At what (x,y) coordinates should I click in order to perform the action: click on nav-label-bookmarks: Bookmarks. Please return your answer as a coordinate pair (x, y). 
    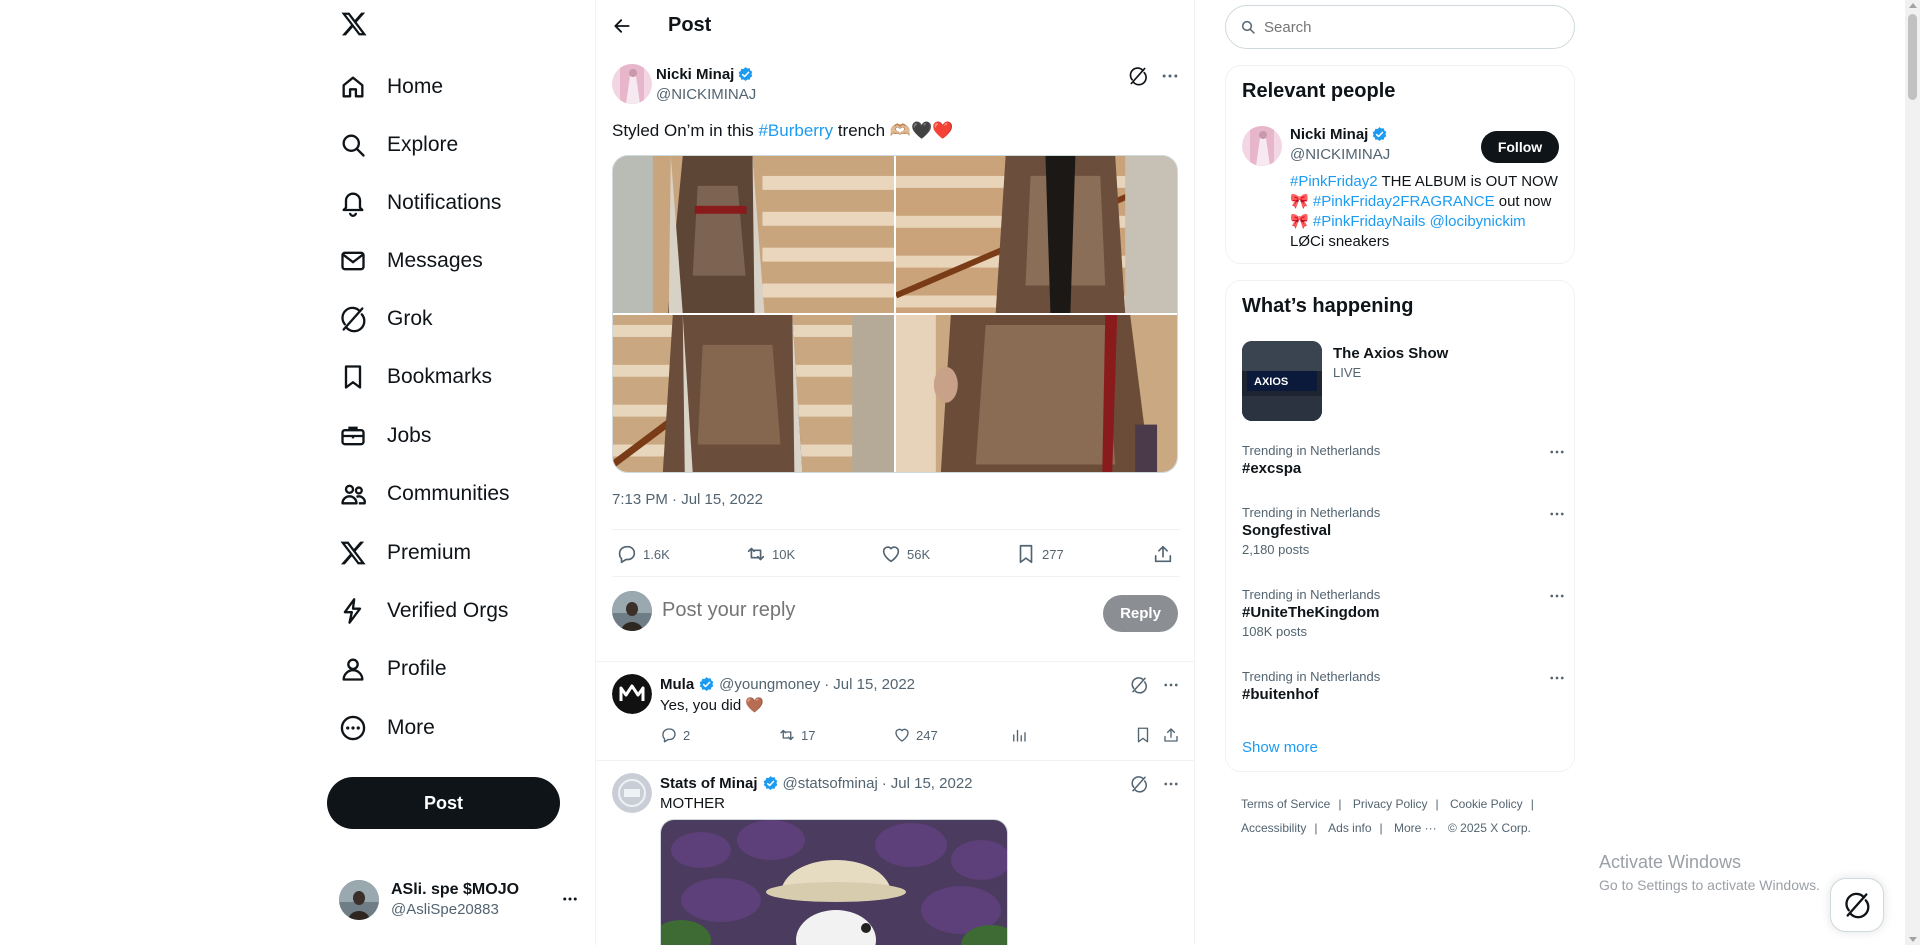
    Looking at the image, I should click on (440, 376).